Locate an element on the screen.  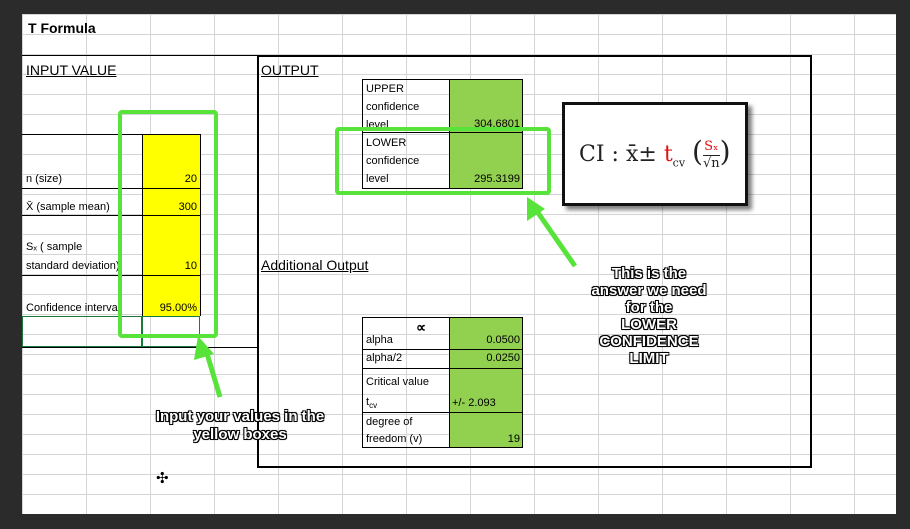
arrow-to-lower-icon is located at coordinates (552, 232).